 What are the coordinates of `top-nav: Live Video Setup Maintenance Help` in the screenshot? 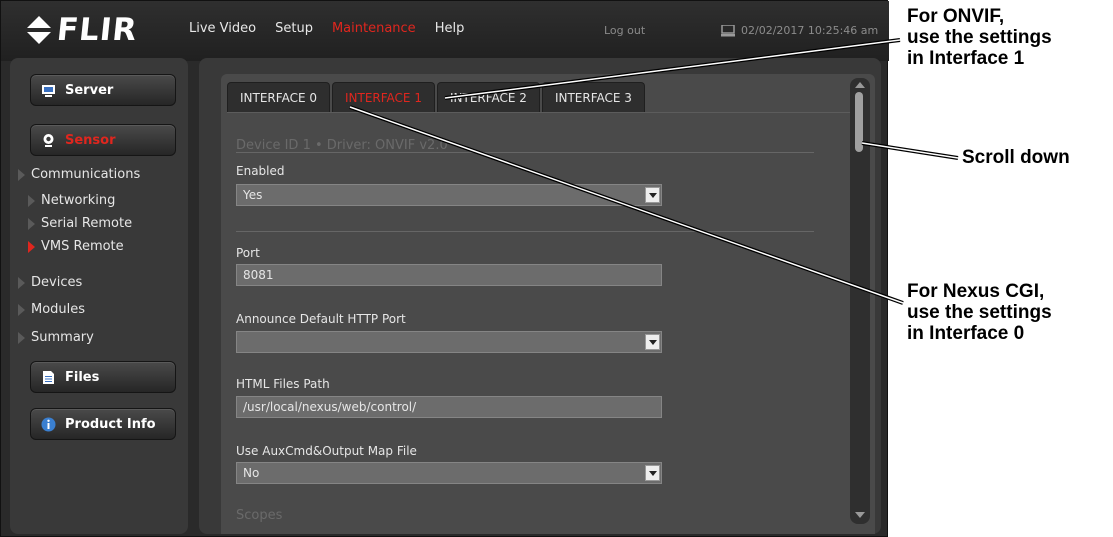 It's located at (336, 28).